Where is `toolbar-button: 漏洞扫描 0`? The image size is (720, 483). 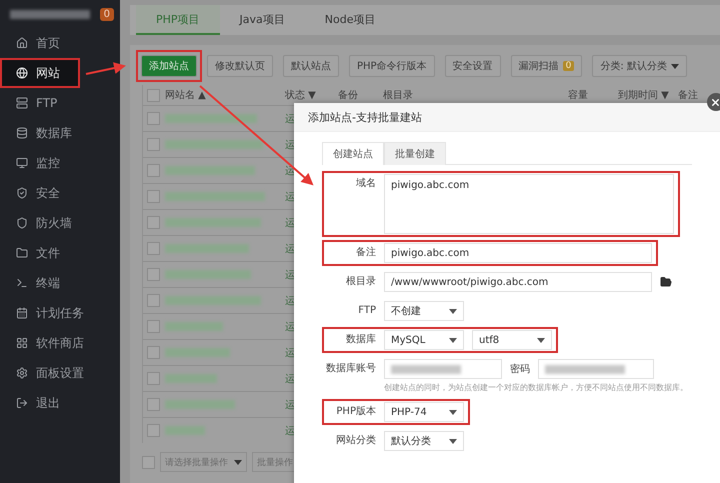
toolbar-button: 漏洞扫描 0 is located at coordinates (546, 66).